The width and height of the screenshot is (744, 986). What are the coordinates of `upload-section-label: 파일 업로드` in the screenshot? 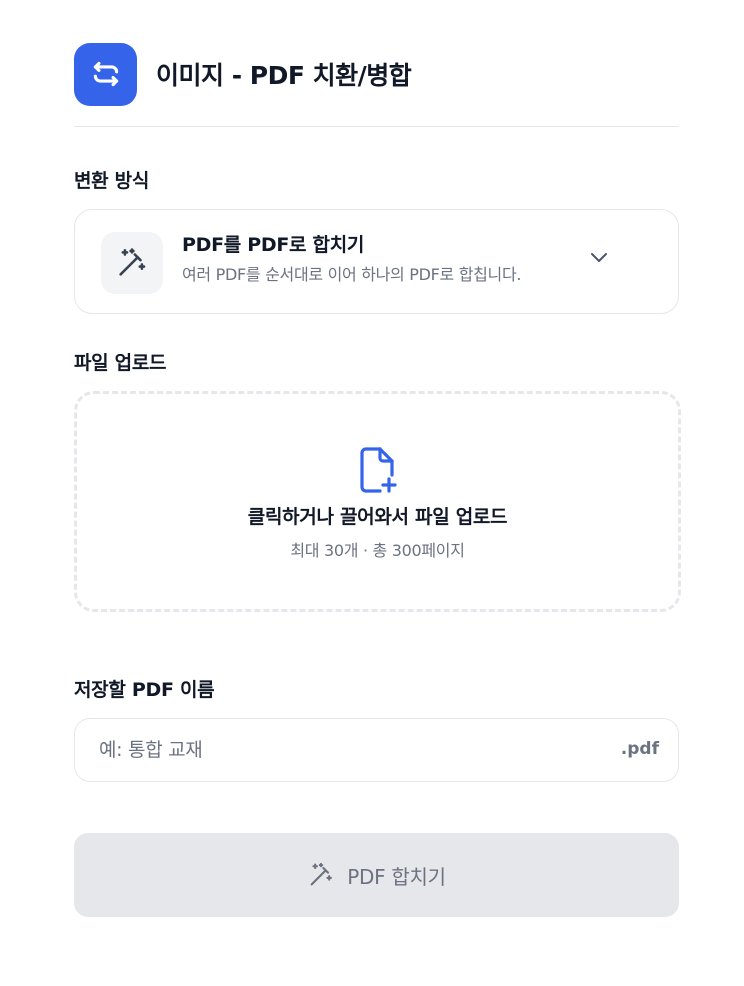 It's located at (120, 363).